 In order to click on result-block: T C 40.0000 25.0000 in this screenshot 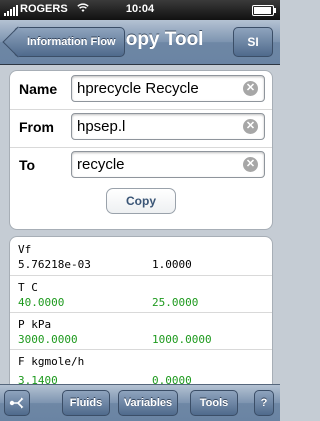, I will do `click(141, 294)`.